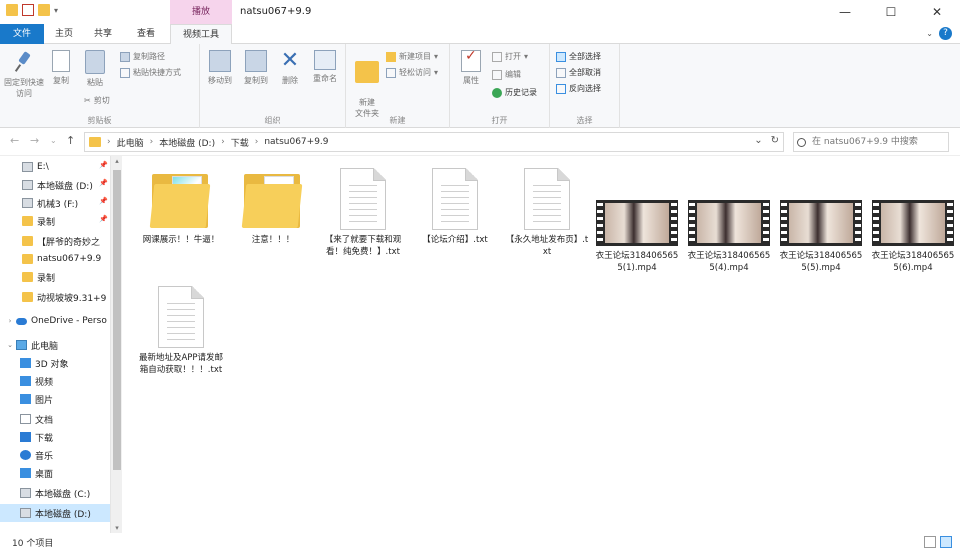  What do you see at coordinates (637, 232) in the screenshot?
I see `file-item: 衣王论坛3184065655(1).mp4` at bounding box center [637, 232].